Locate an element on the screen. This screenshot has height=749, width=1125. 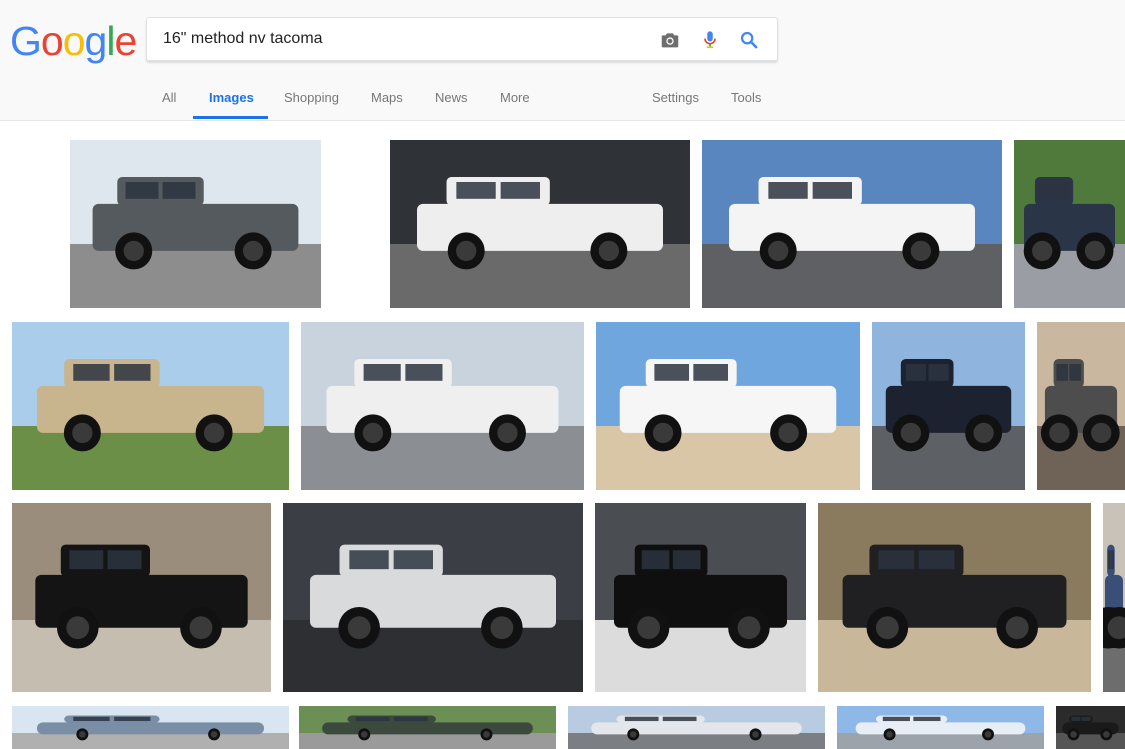
logo-letter: e is located at coordinates (125, 41).